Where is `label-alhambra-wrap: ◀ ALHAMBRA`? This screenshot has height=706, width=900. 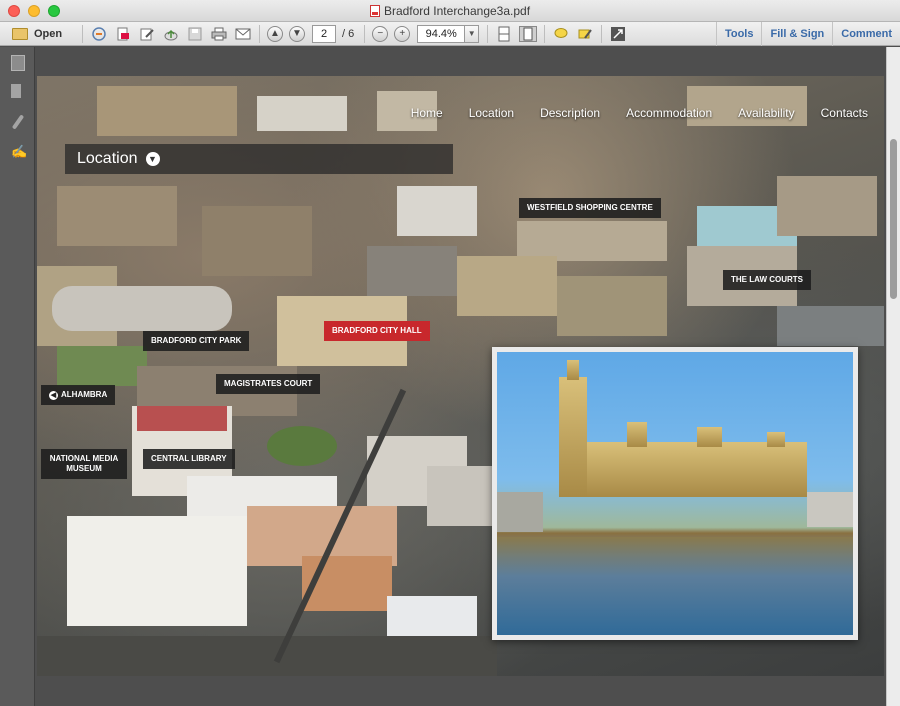
label-alhambra-wrap: ◀ ALHAMBRA is located at coordinates (78, 395).